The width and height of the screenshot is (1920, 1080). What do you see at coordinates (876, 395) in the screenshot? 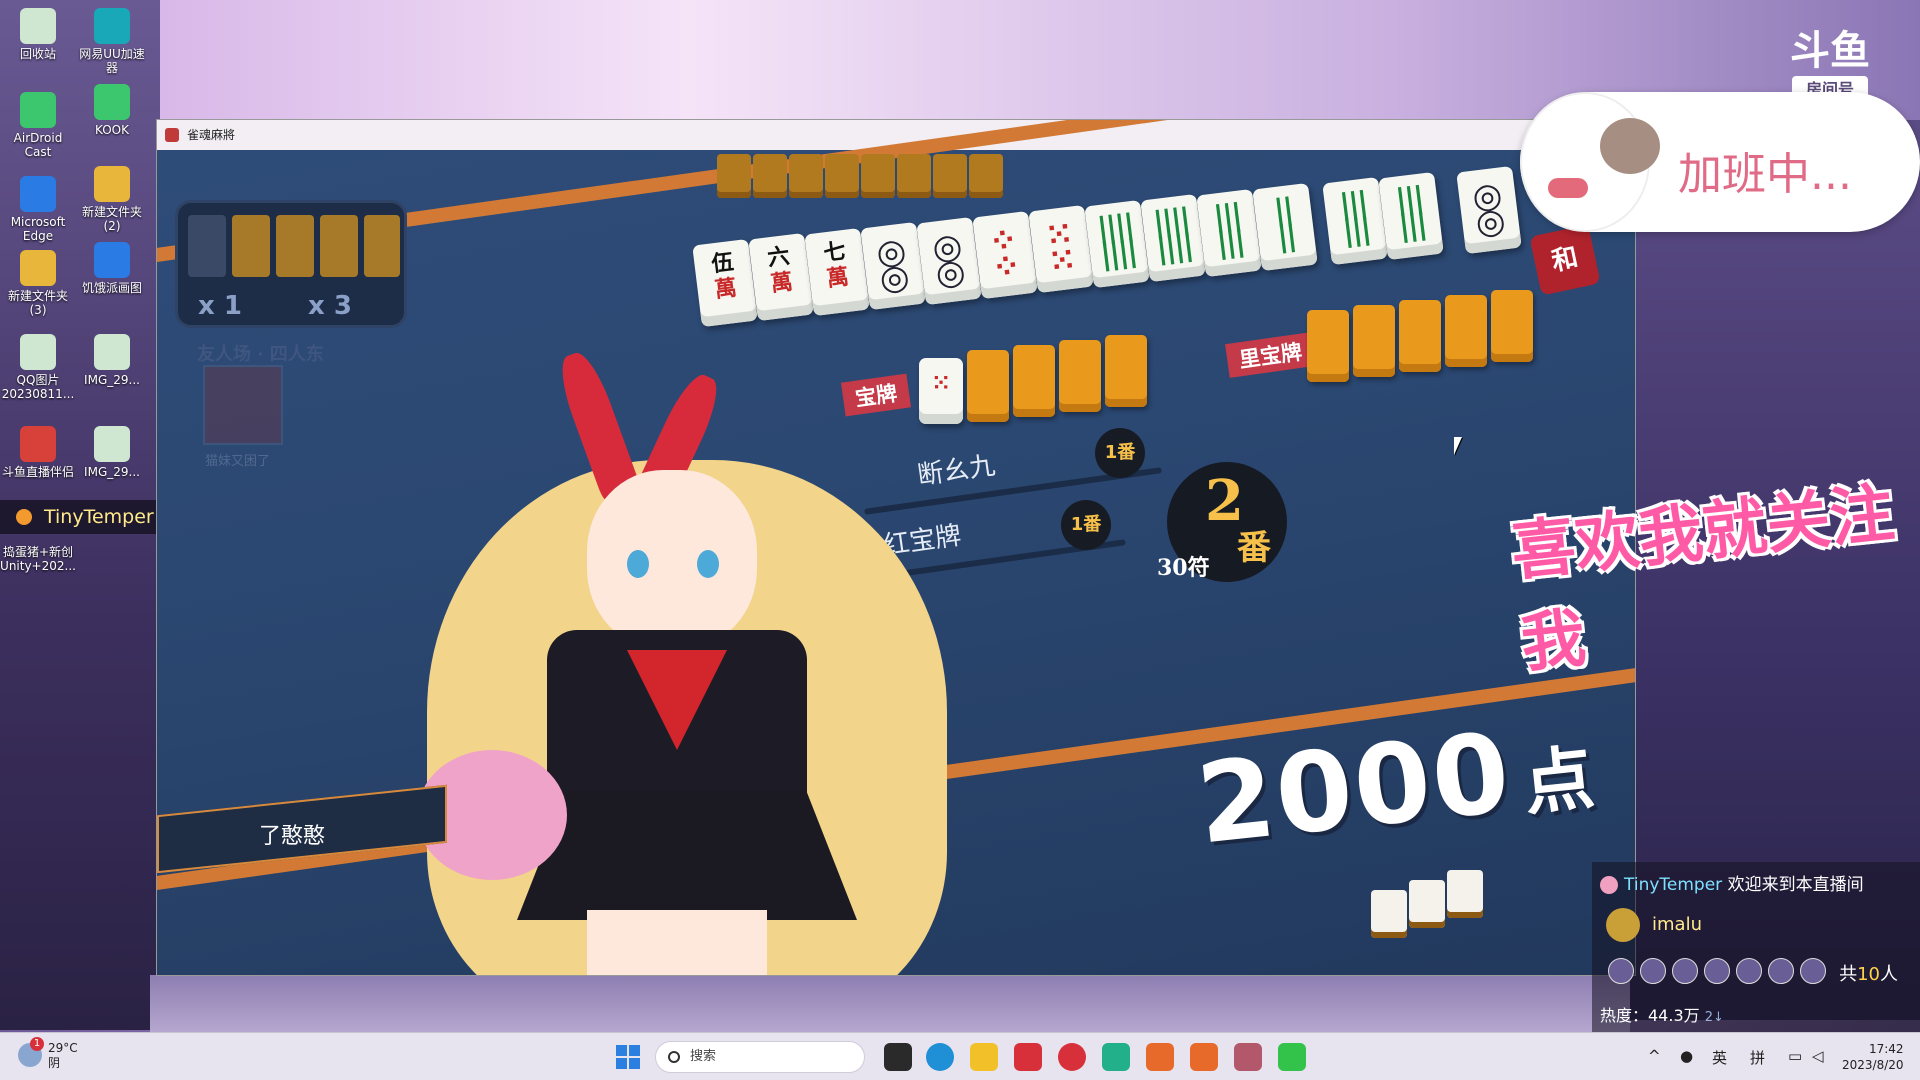
I see `dora-label: 宝牌` at bounding box center [876, 395].